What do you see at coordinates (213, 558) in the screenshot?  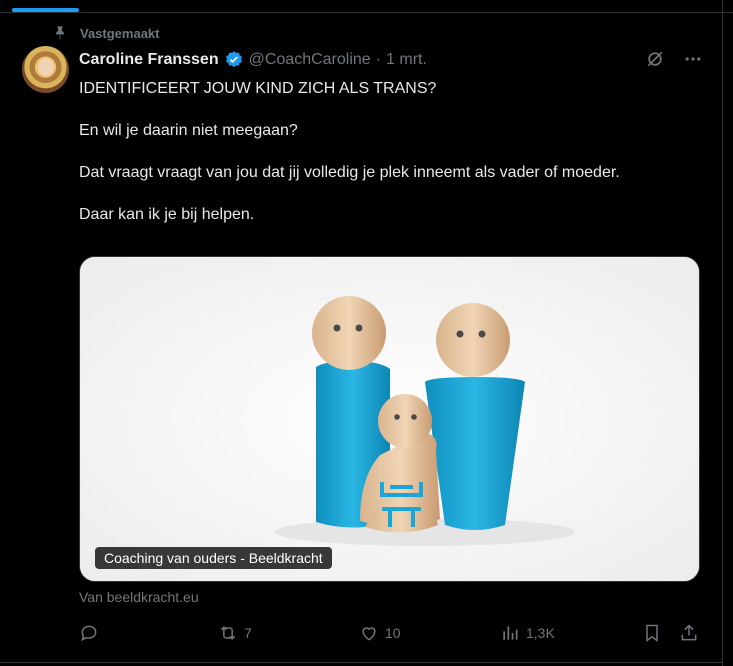 I see `media-caption: Coaching van ouders - Beeldkracht` at bounding box center [213, 558].